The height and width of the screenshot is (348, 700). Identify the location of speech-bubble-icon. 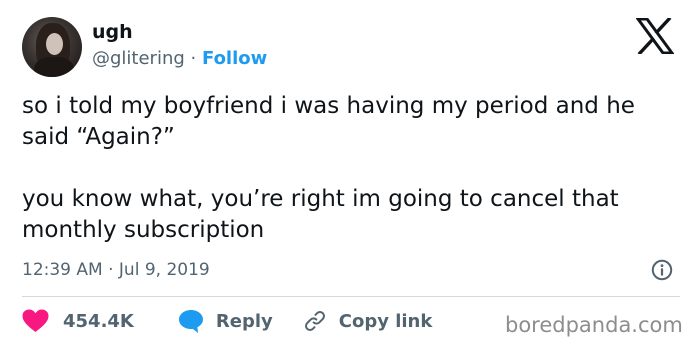
(190, 321).